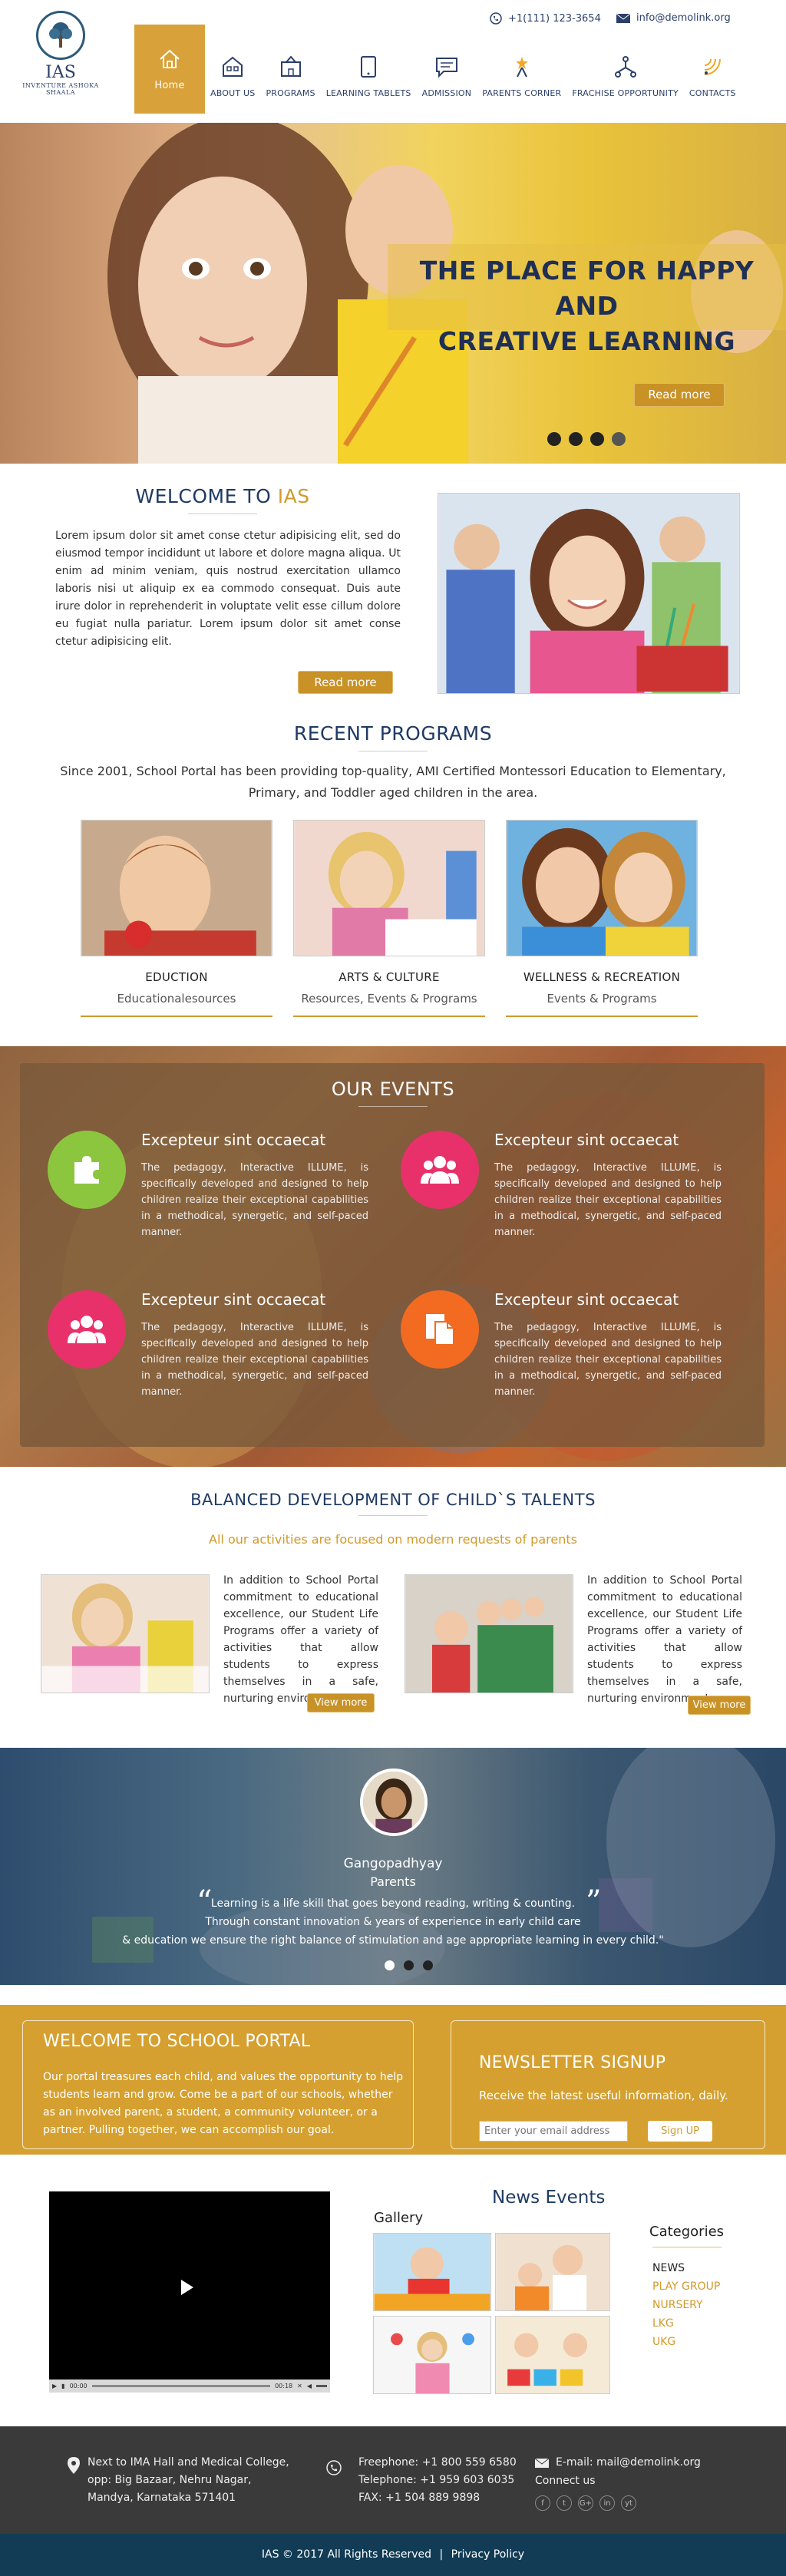 The width and height of the screenshot is (786, 2576). Describe the element at coordinates (686, 2323) in the screenshot. I see `category-link-lkg: LKG` at that location.